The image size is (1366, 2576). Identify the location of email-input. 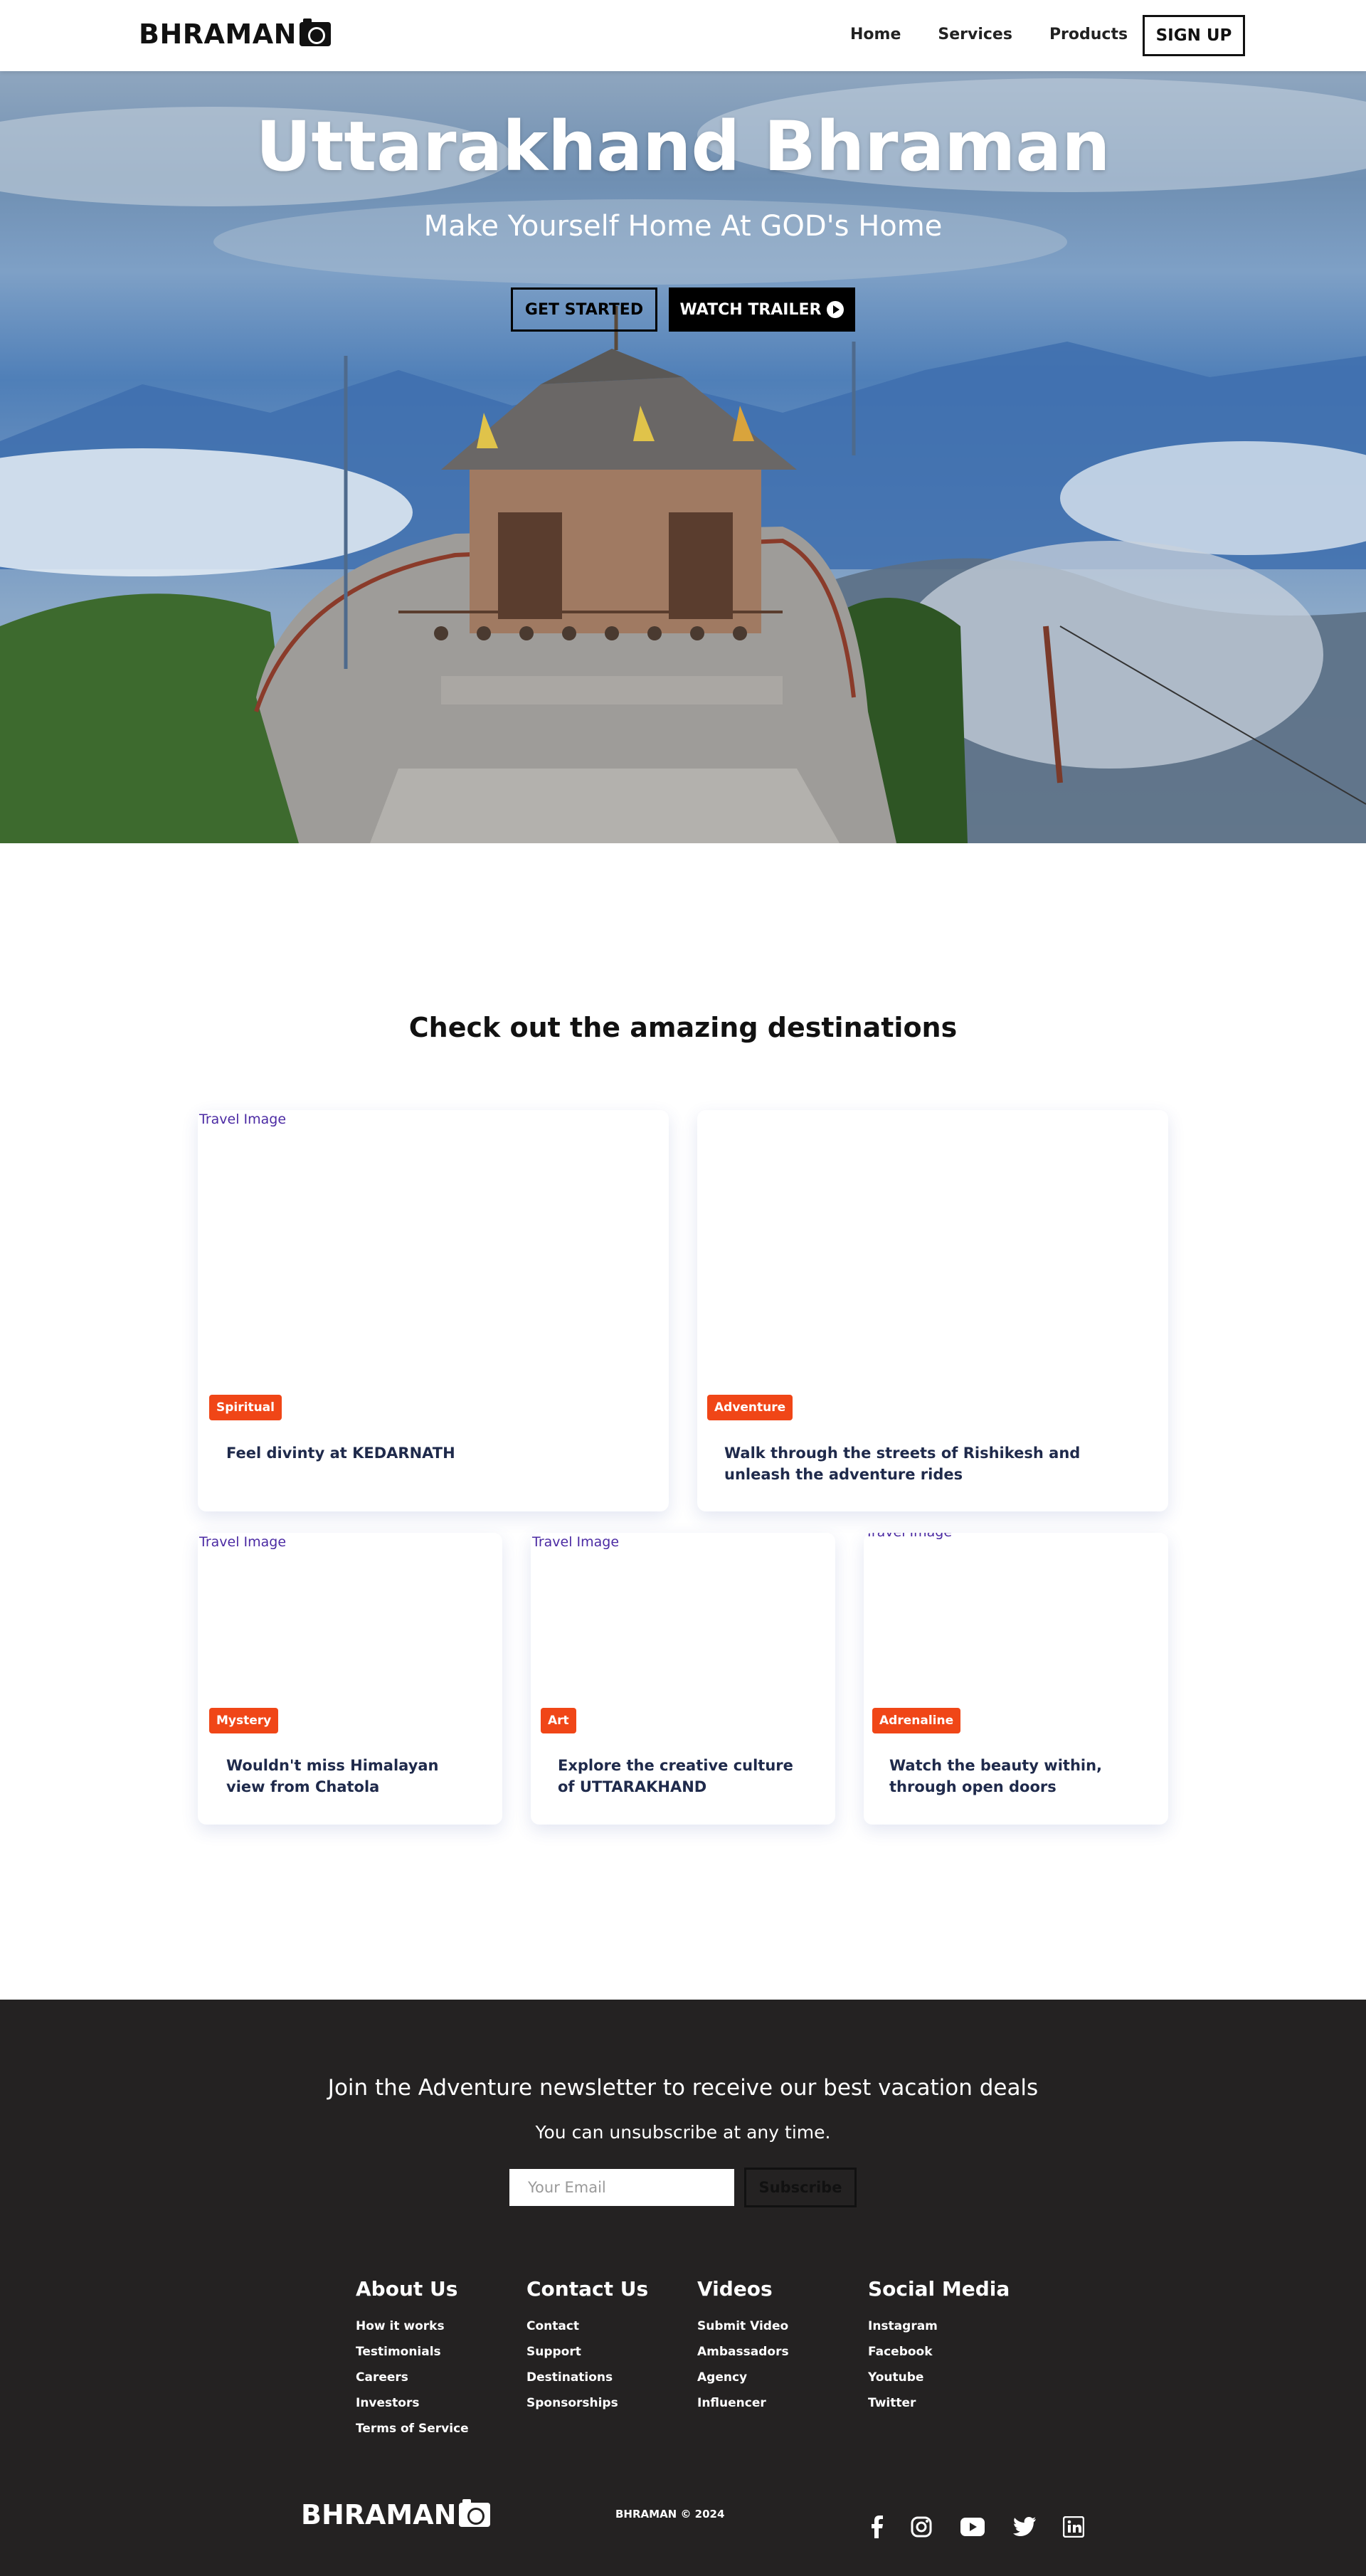
(621, 2187).